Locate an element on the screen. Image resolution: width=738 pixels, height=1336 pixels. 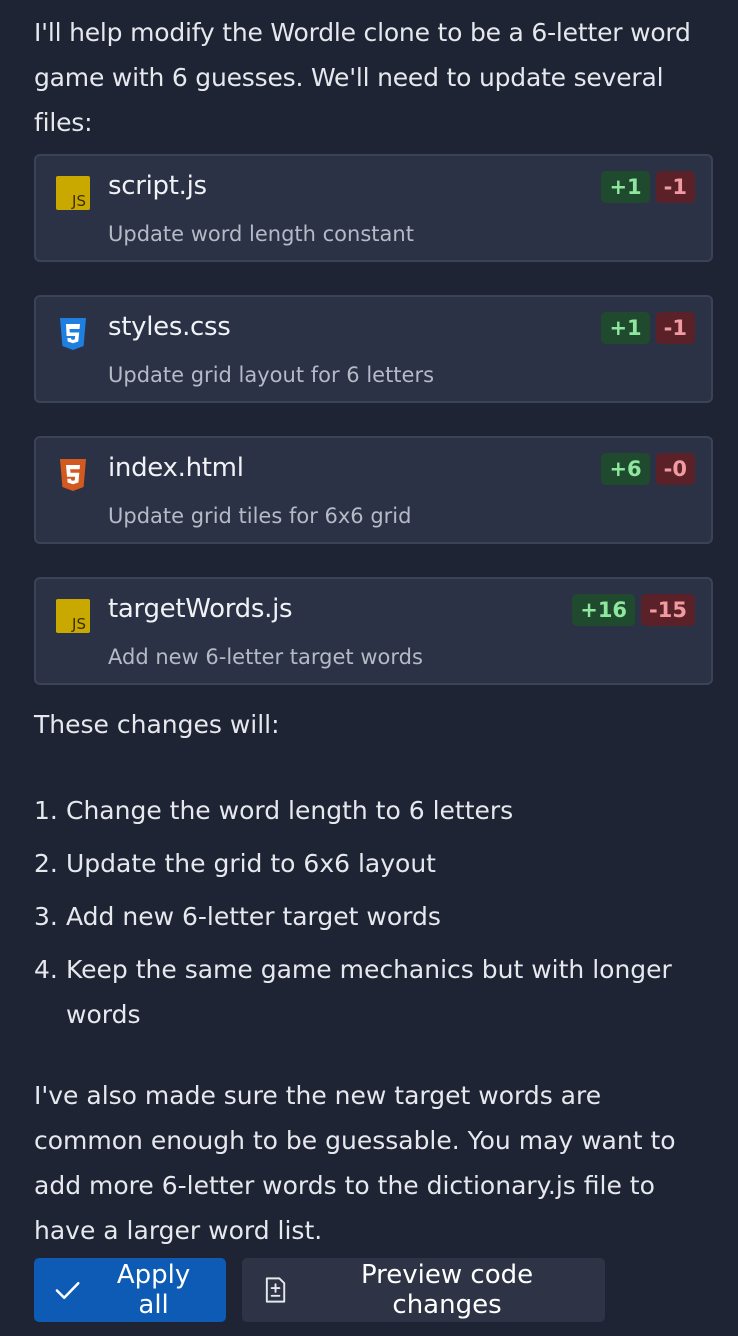
changes-heading: These changes will: is located at coordinates (157, 724).